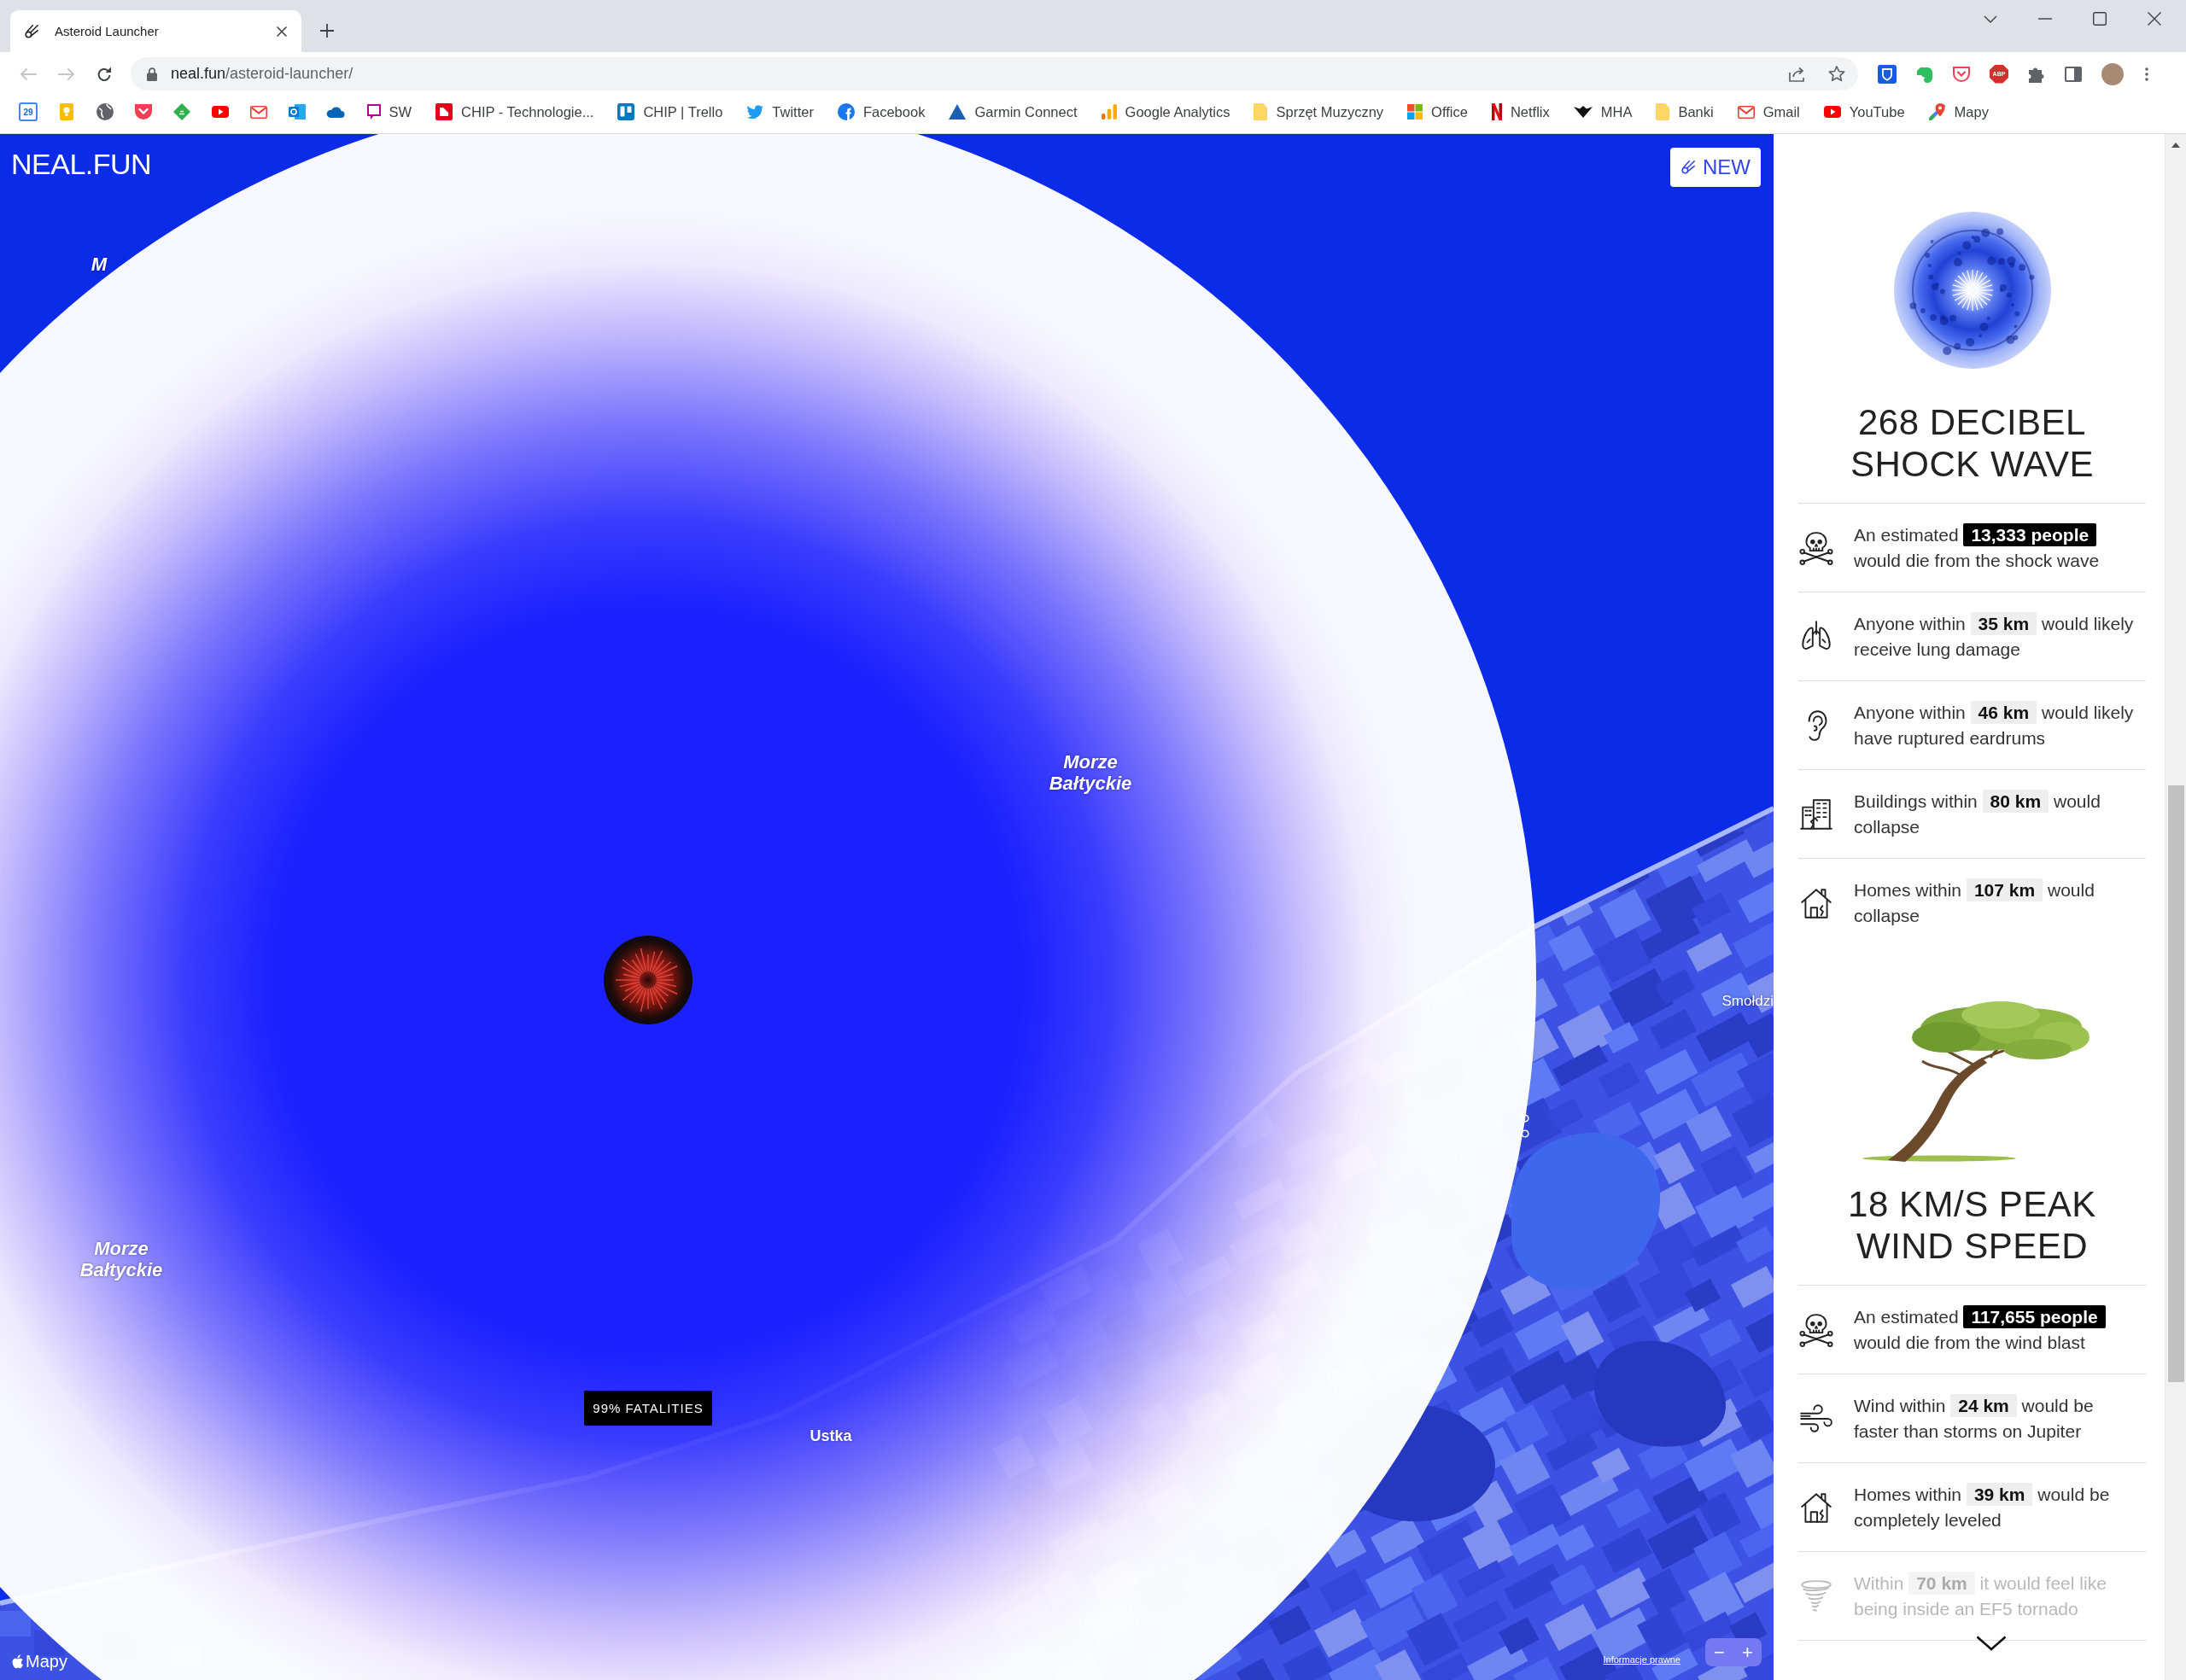 This screenshot has width=2186, height=1680. What do you see at coordinates (1996, 1330) in the screenshot?
I see `fact-text: An estimated 117,655 people would die from the wind blast` at bounding box center [1996, 1330].